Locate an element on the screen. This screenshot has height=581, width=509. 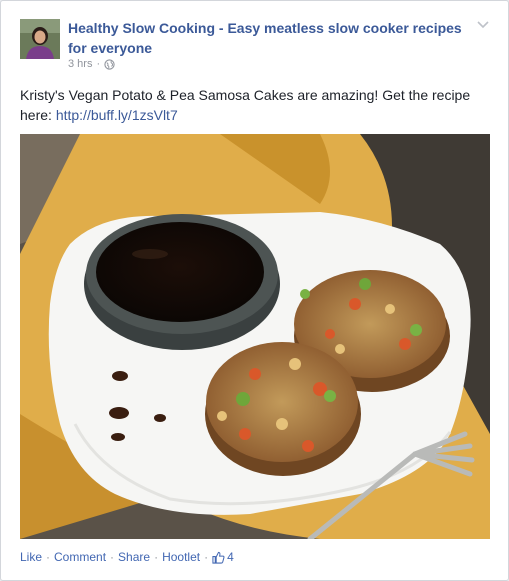
post-meta: 3 hrs · is located at coordinates (91, 64).